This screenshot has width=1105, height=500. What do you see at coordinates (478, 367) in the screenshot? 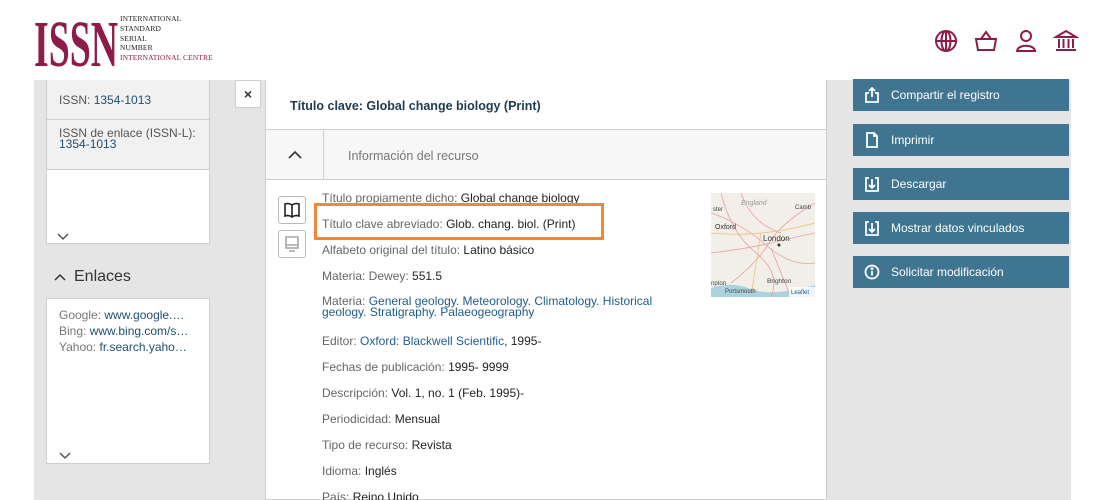
I see `field-value: 1995- 9999` at bounding box center [478, 367].